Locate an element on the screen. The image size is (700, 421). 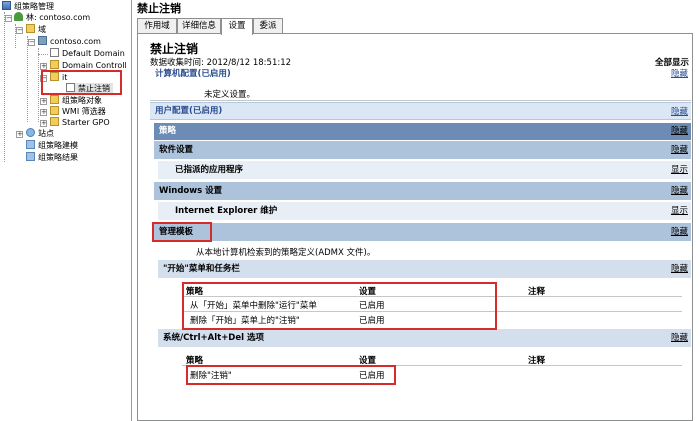
tree-sites: 站点 is located at coordinates (40, 134).